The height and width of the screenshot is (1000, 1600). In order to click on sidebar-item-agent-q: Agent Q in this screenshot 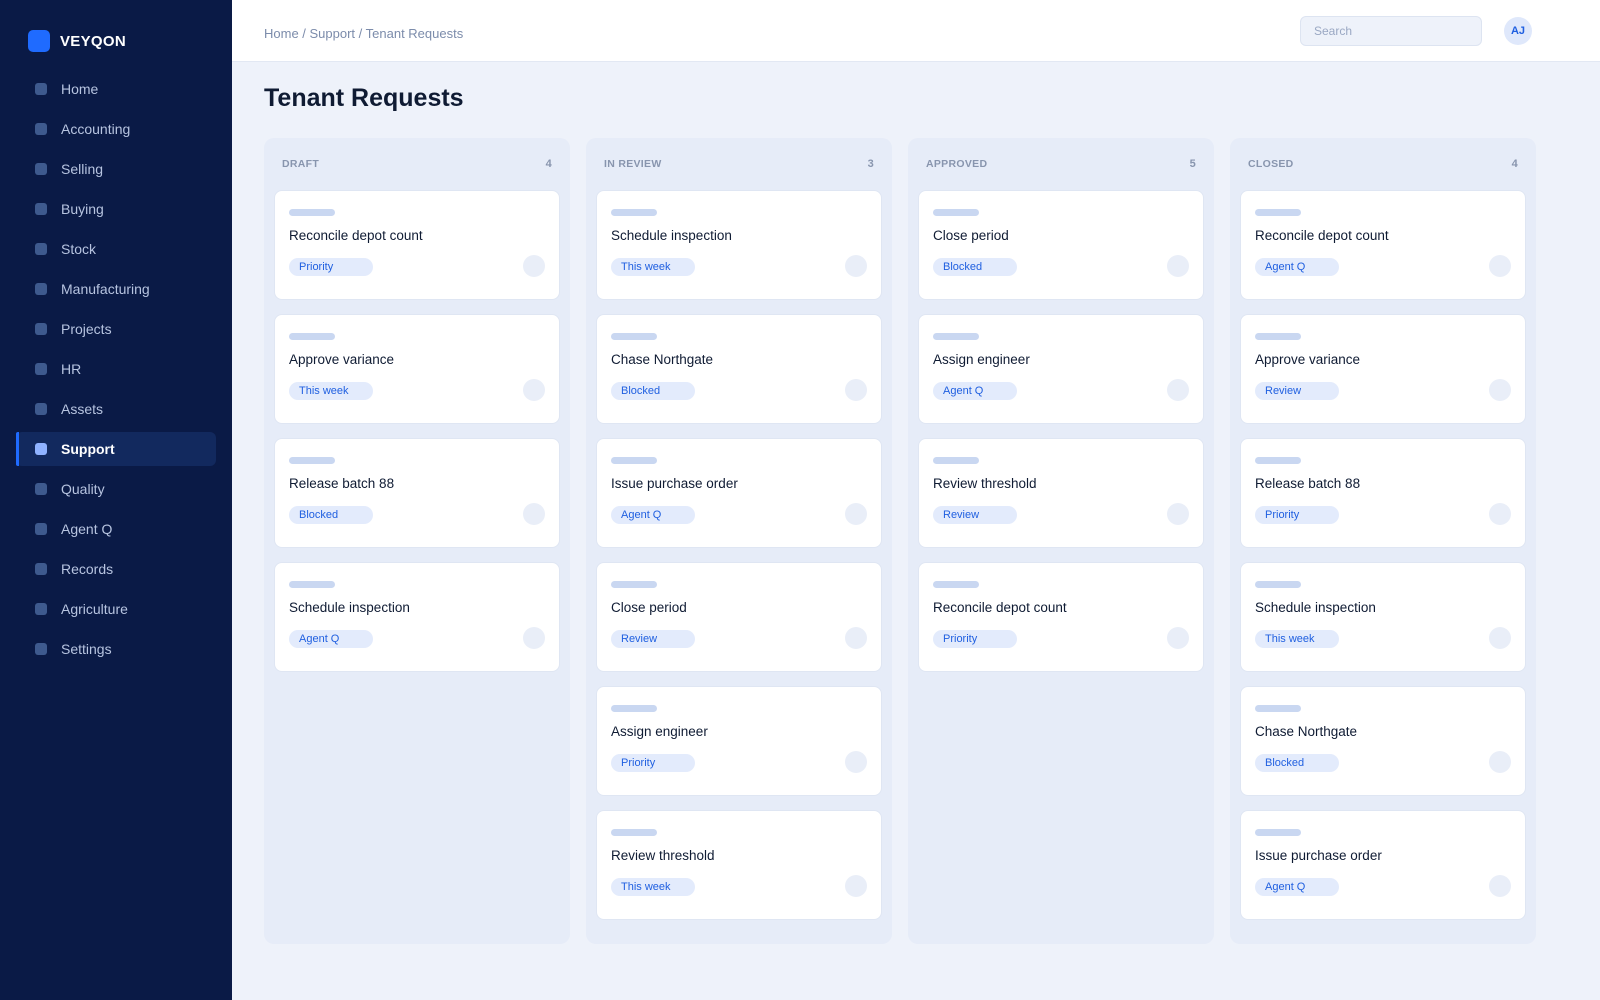, I will do `click(116, 529)`.